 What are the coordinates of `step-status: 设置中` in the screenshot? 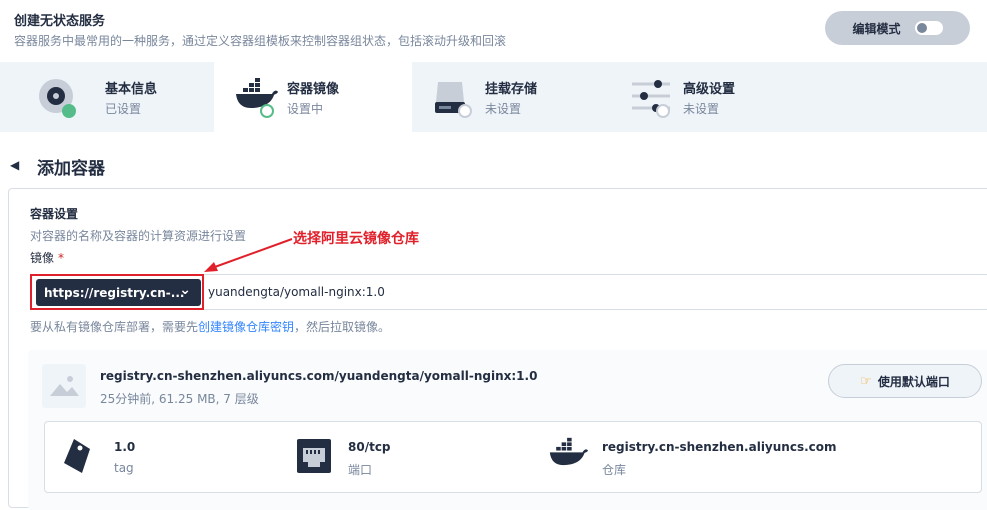 It's located at (305, 109).